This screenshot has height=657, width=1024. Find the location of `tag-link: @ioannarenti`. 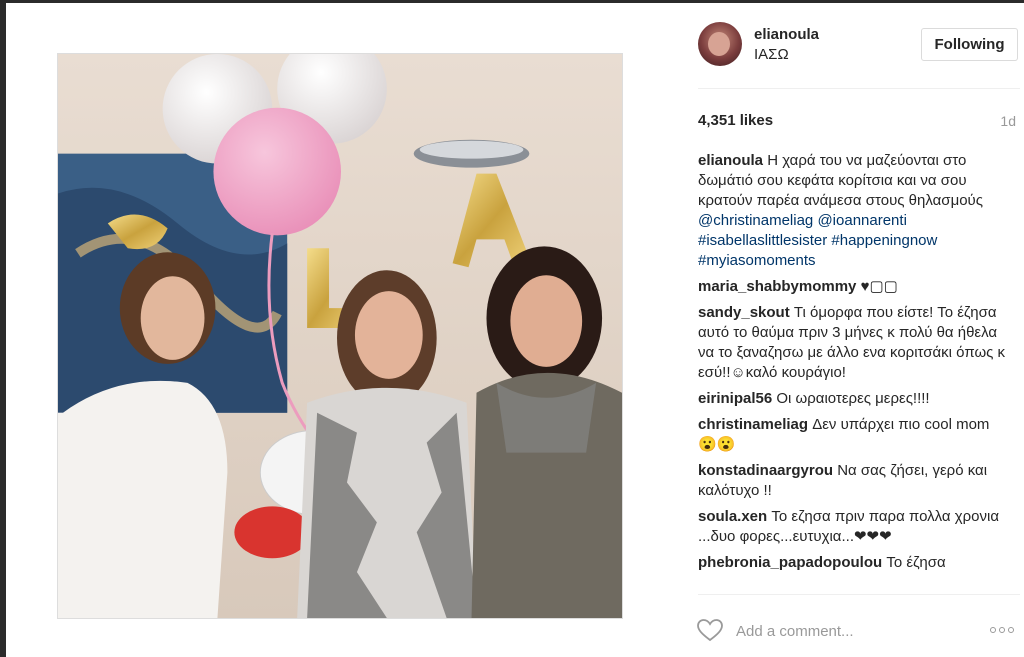

tag-link: @ioannarenti is located at coordinates (861, 220).